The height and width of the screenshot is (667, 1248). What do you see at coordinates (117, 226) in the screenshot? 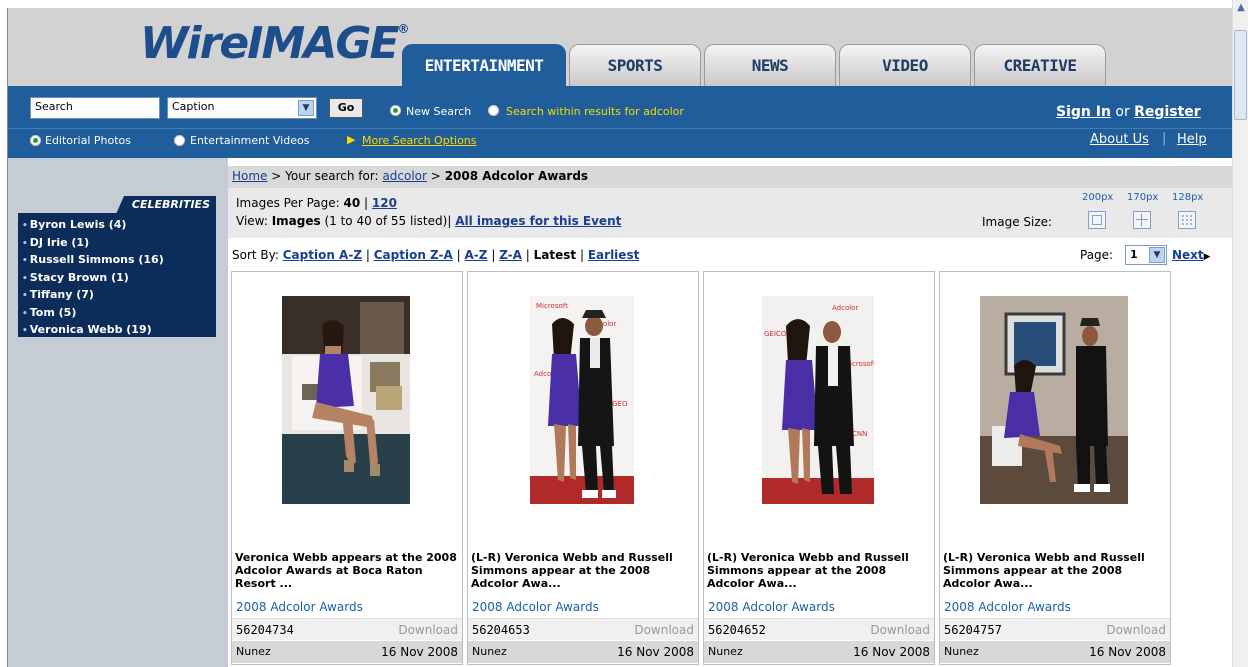
I see `celebrity-item: • Byron Lewis (4)` at bounding box center [117, 226].